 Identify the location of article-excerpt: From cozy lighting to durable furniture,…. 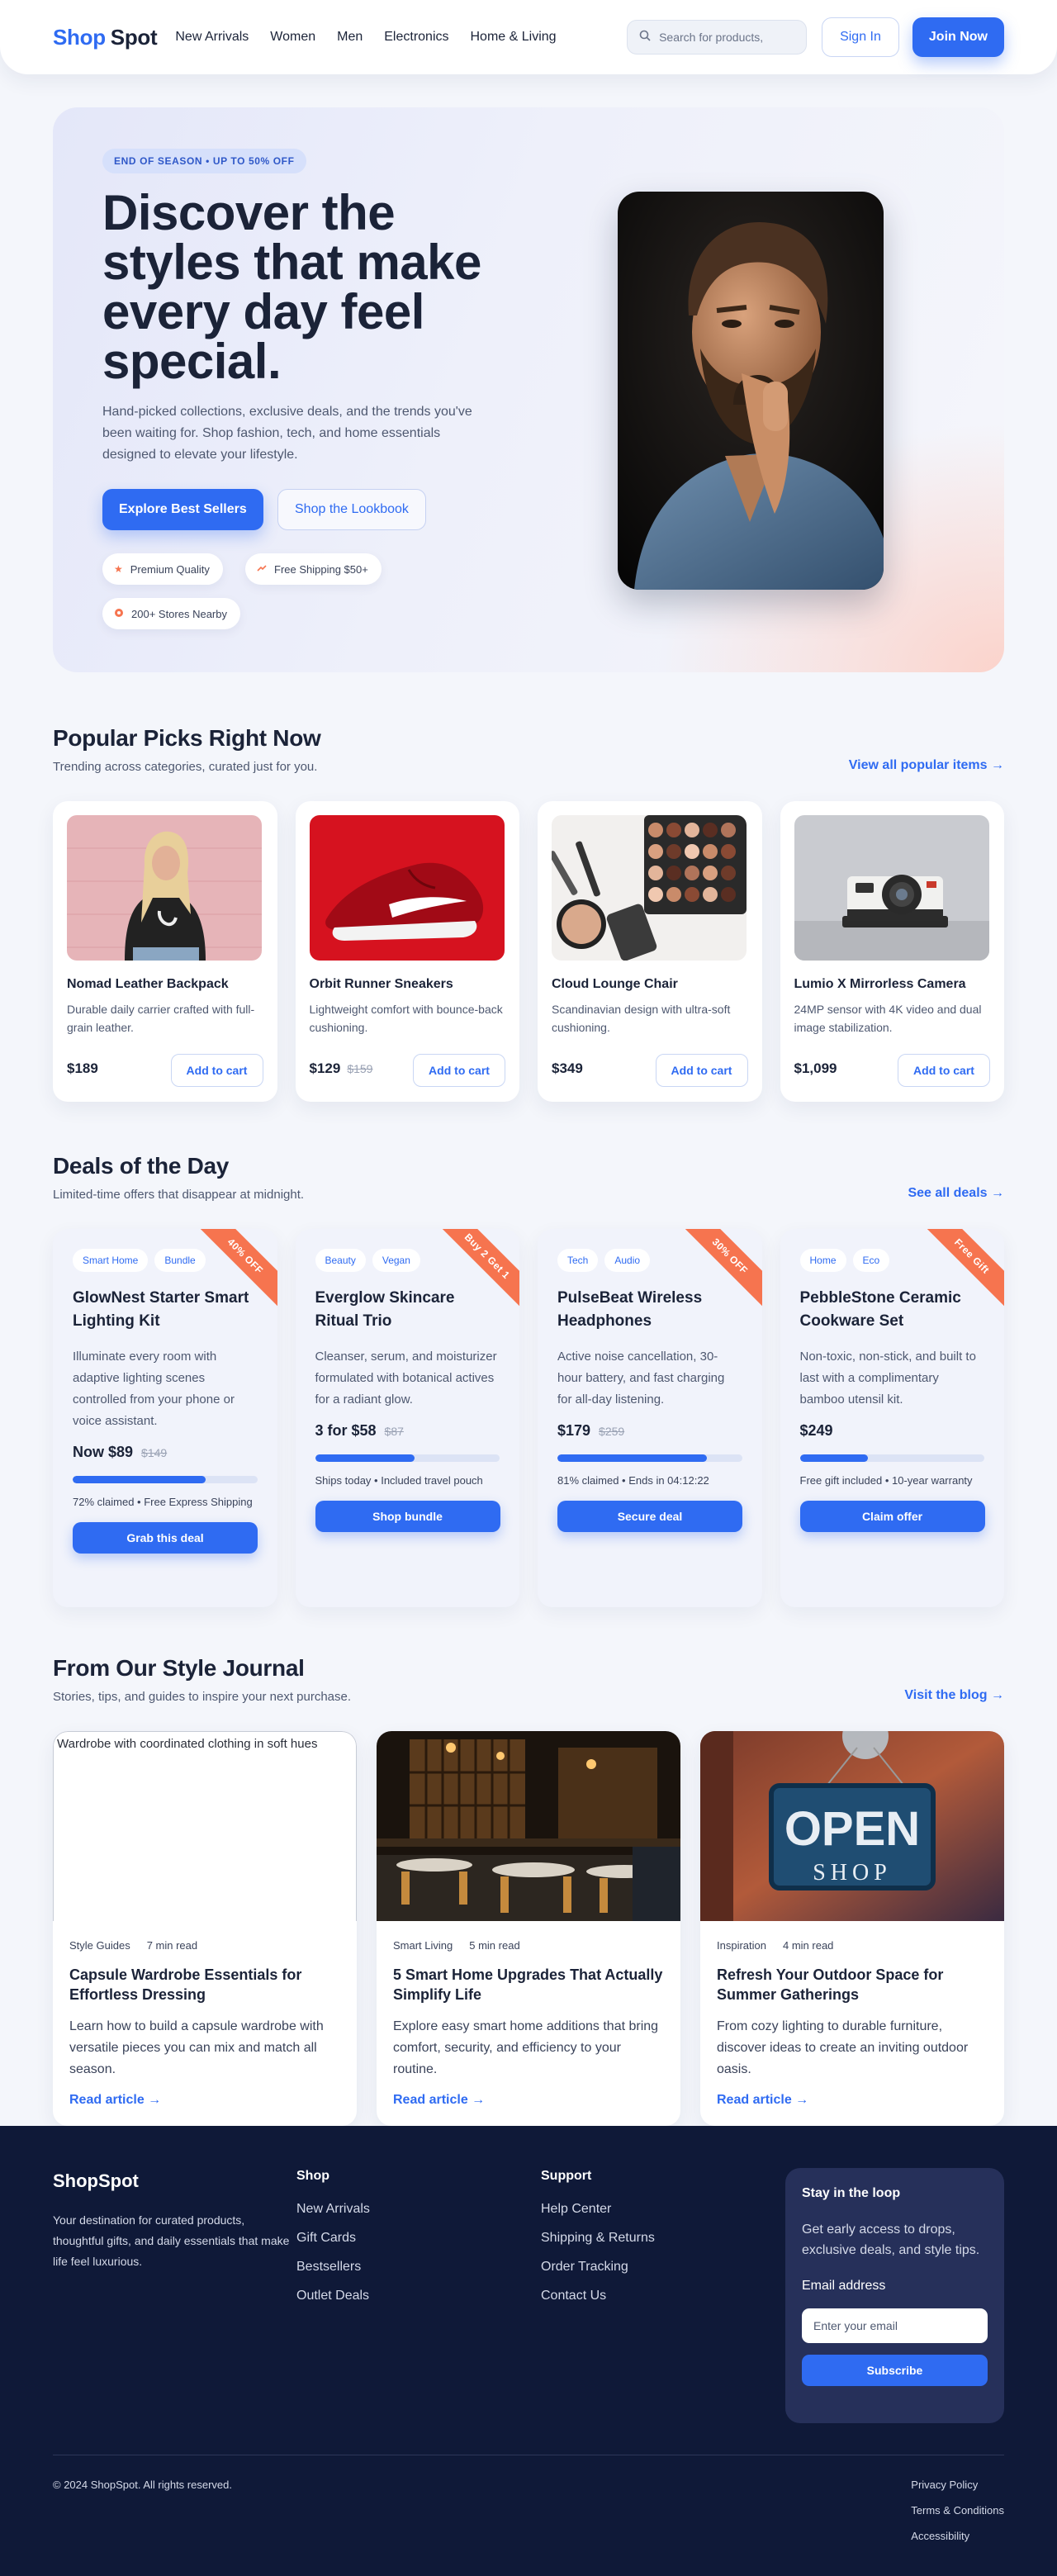
(843, 2047).